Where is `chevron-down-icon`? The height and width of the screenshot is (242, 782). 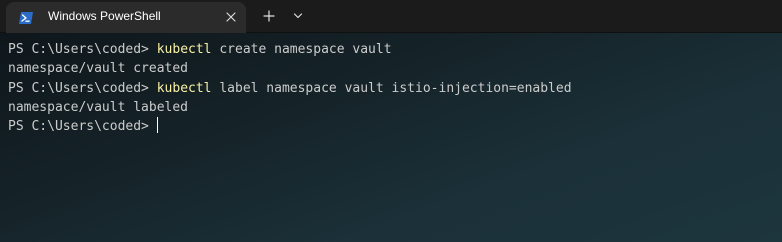
chevron-down-icon is located at coordinates (298, 16).